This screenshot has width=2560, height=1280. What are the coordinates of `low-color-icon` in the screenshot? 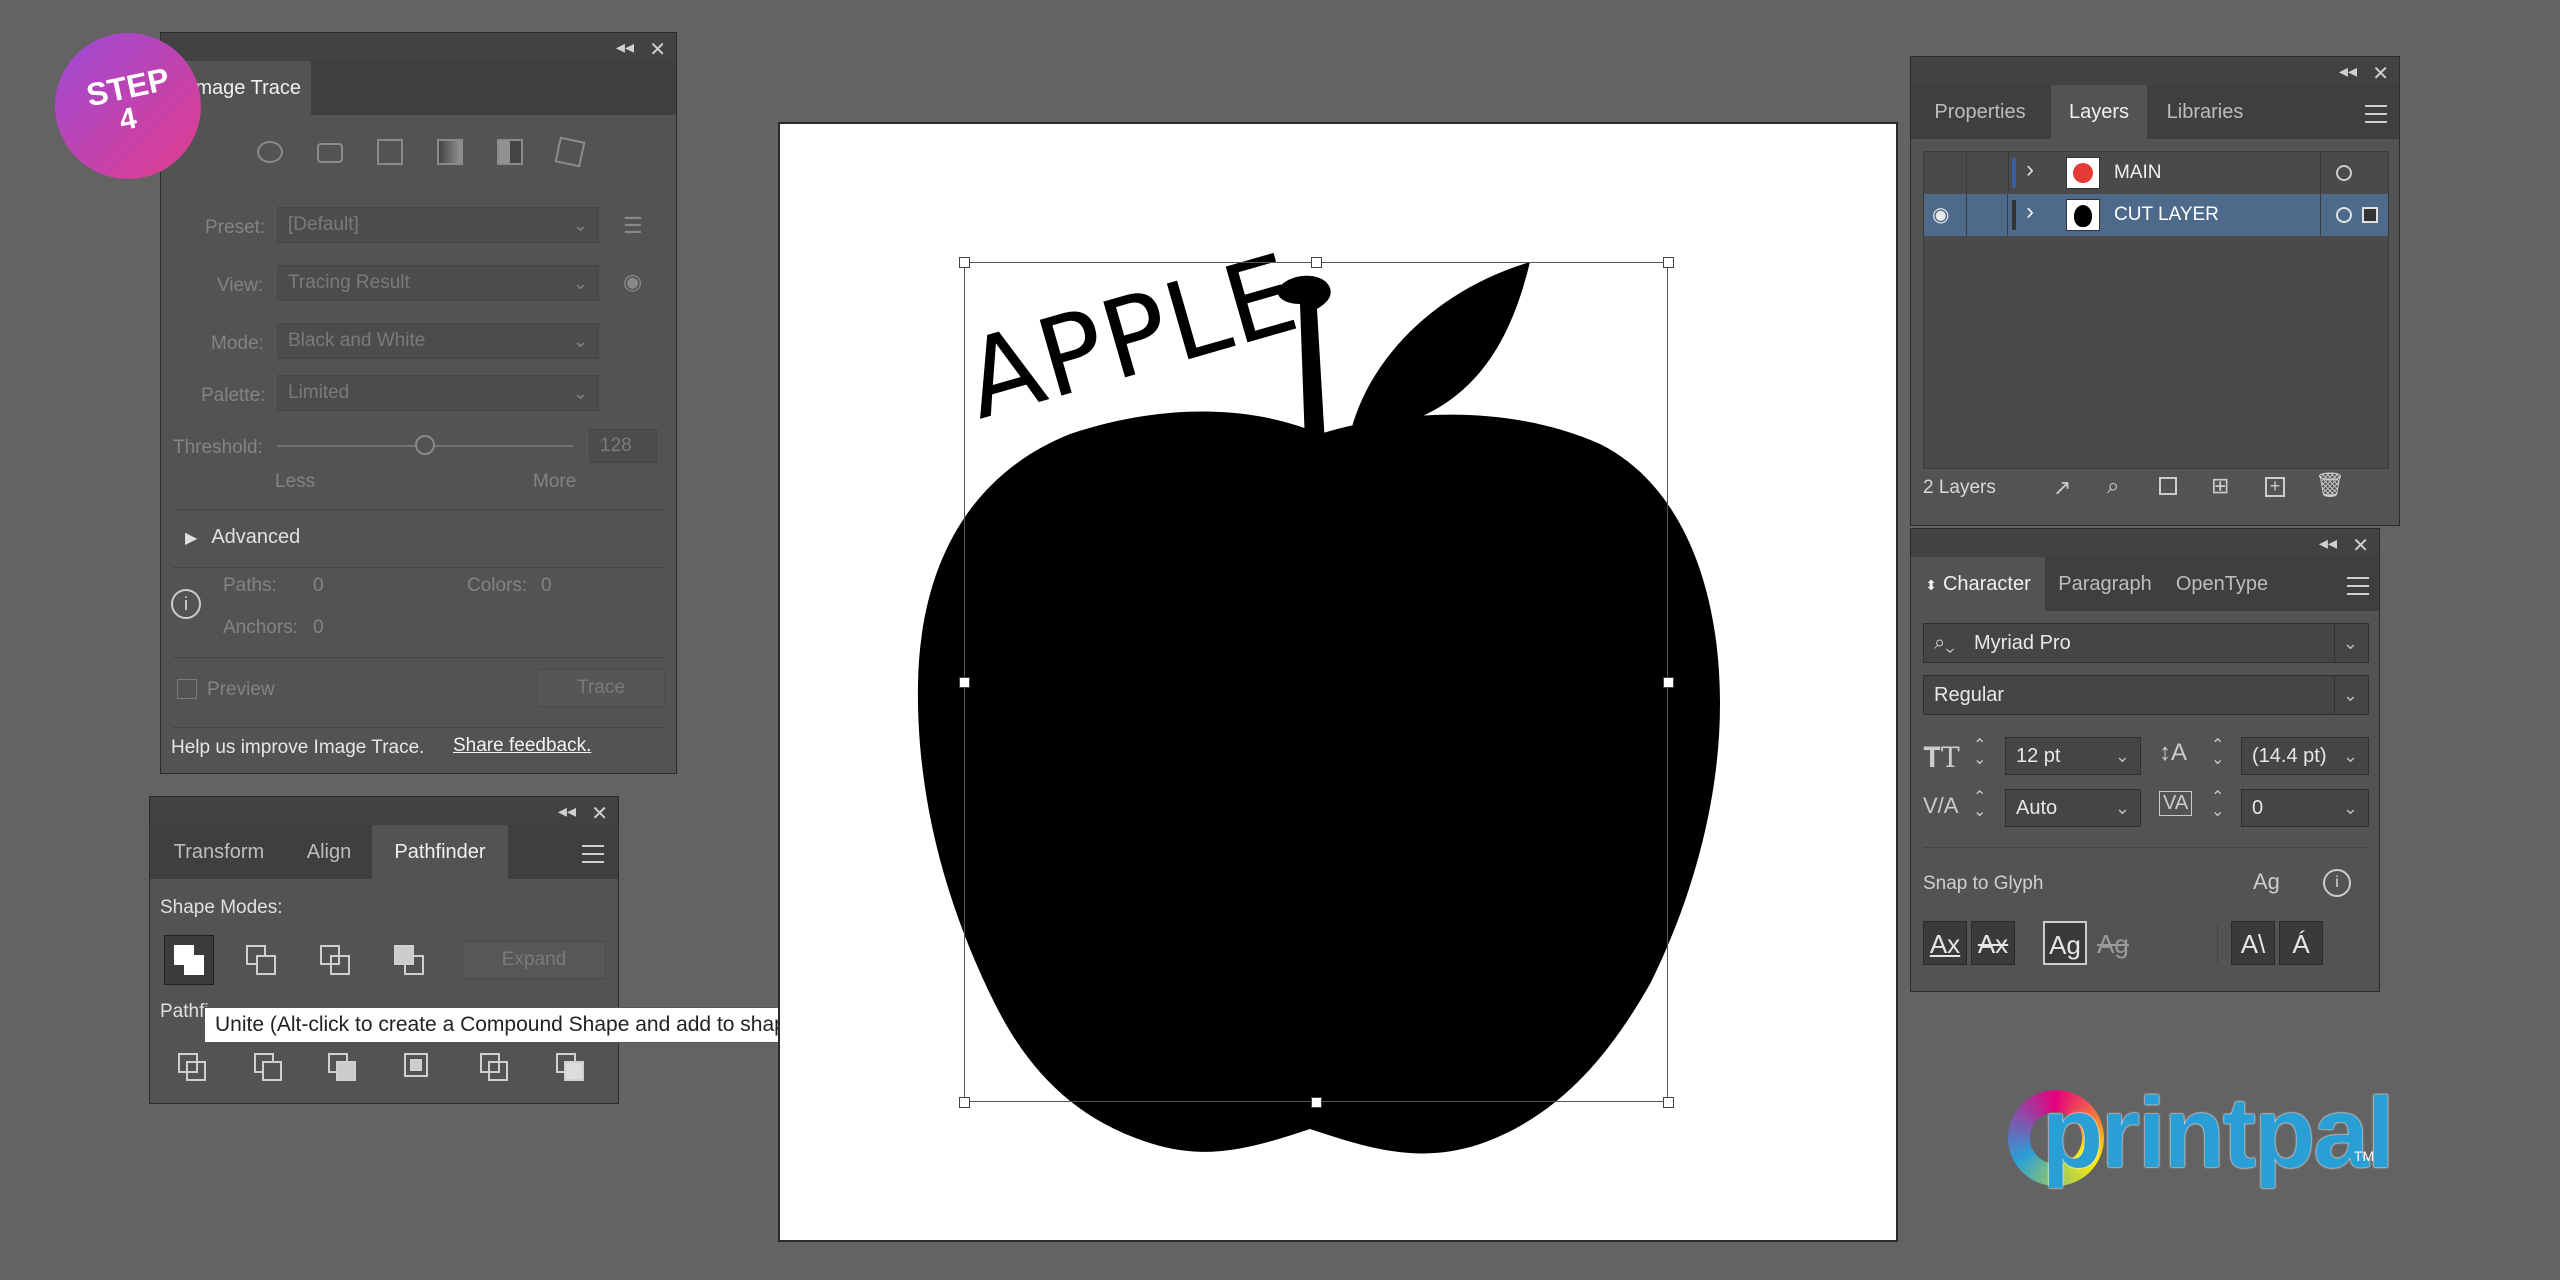 It's located at (390, 152).